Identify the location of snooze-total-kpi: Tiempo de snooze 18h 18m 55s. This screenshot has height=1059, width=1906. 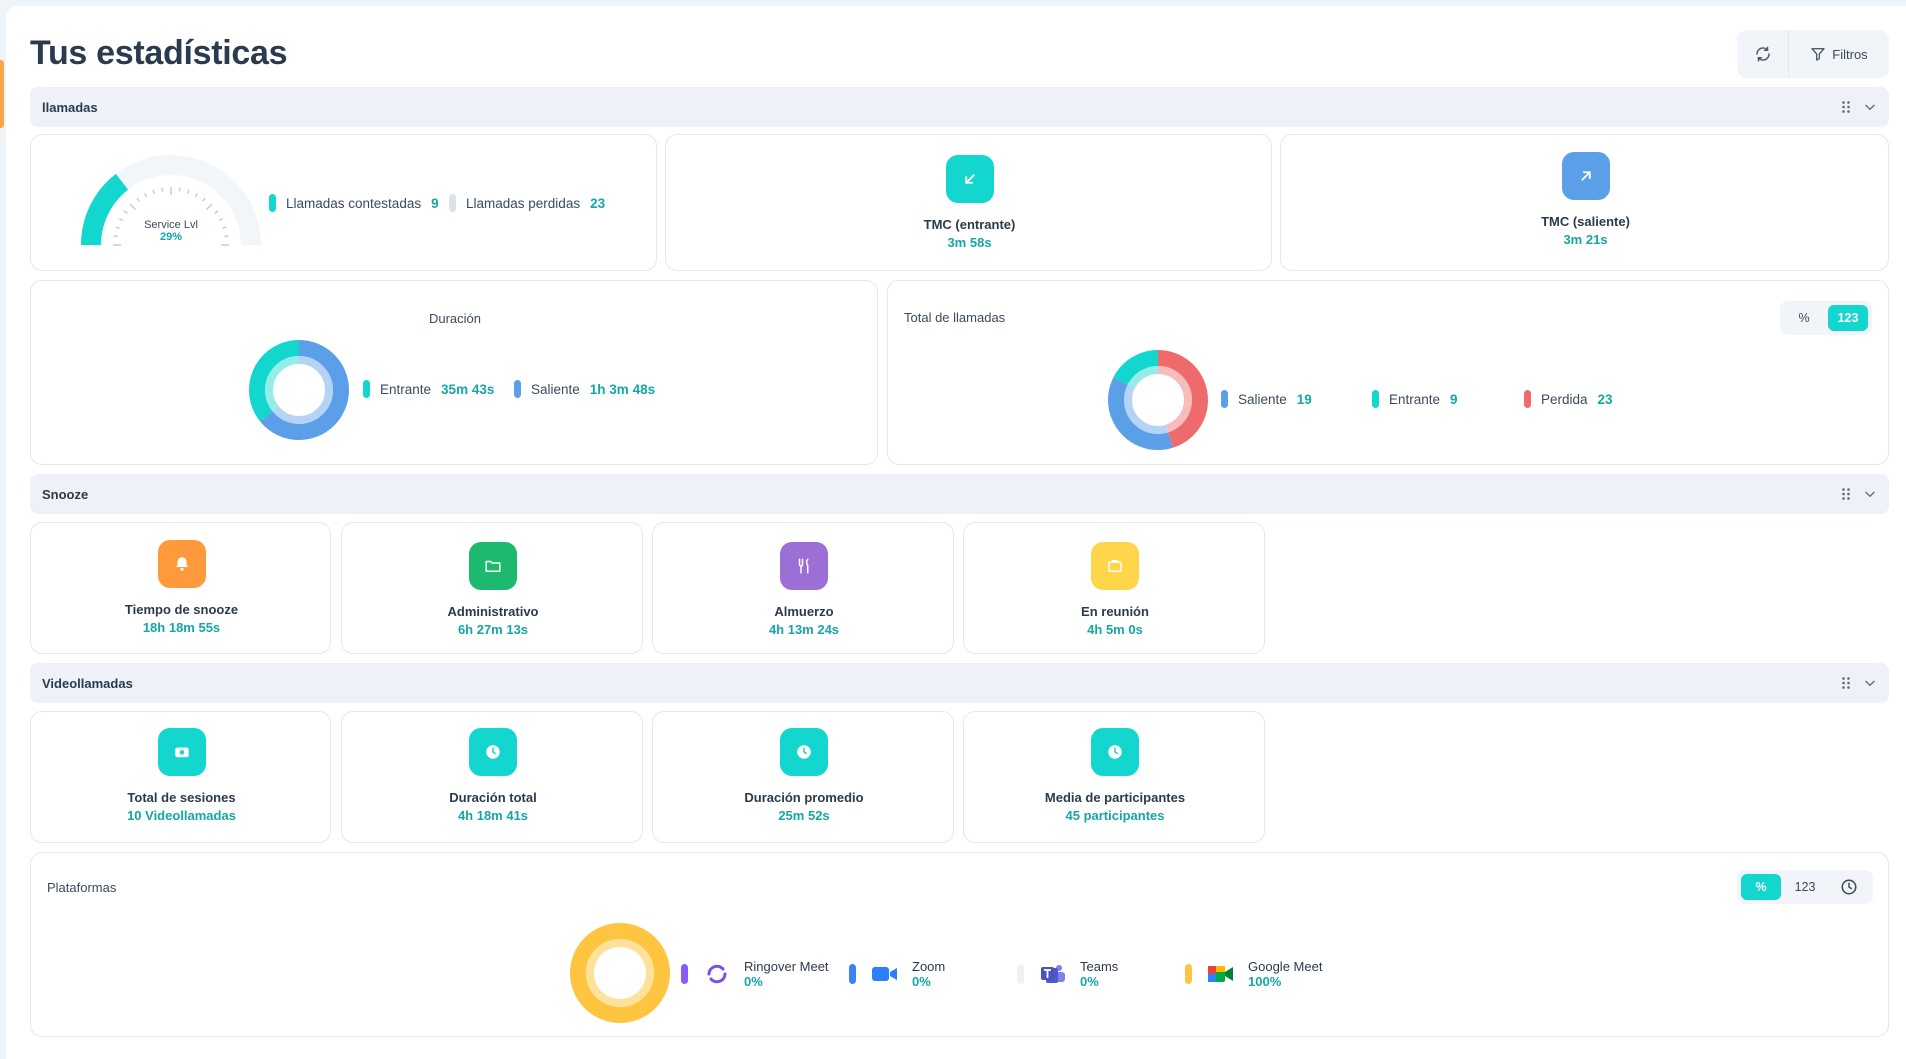
(181, 587).